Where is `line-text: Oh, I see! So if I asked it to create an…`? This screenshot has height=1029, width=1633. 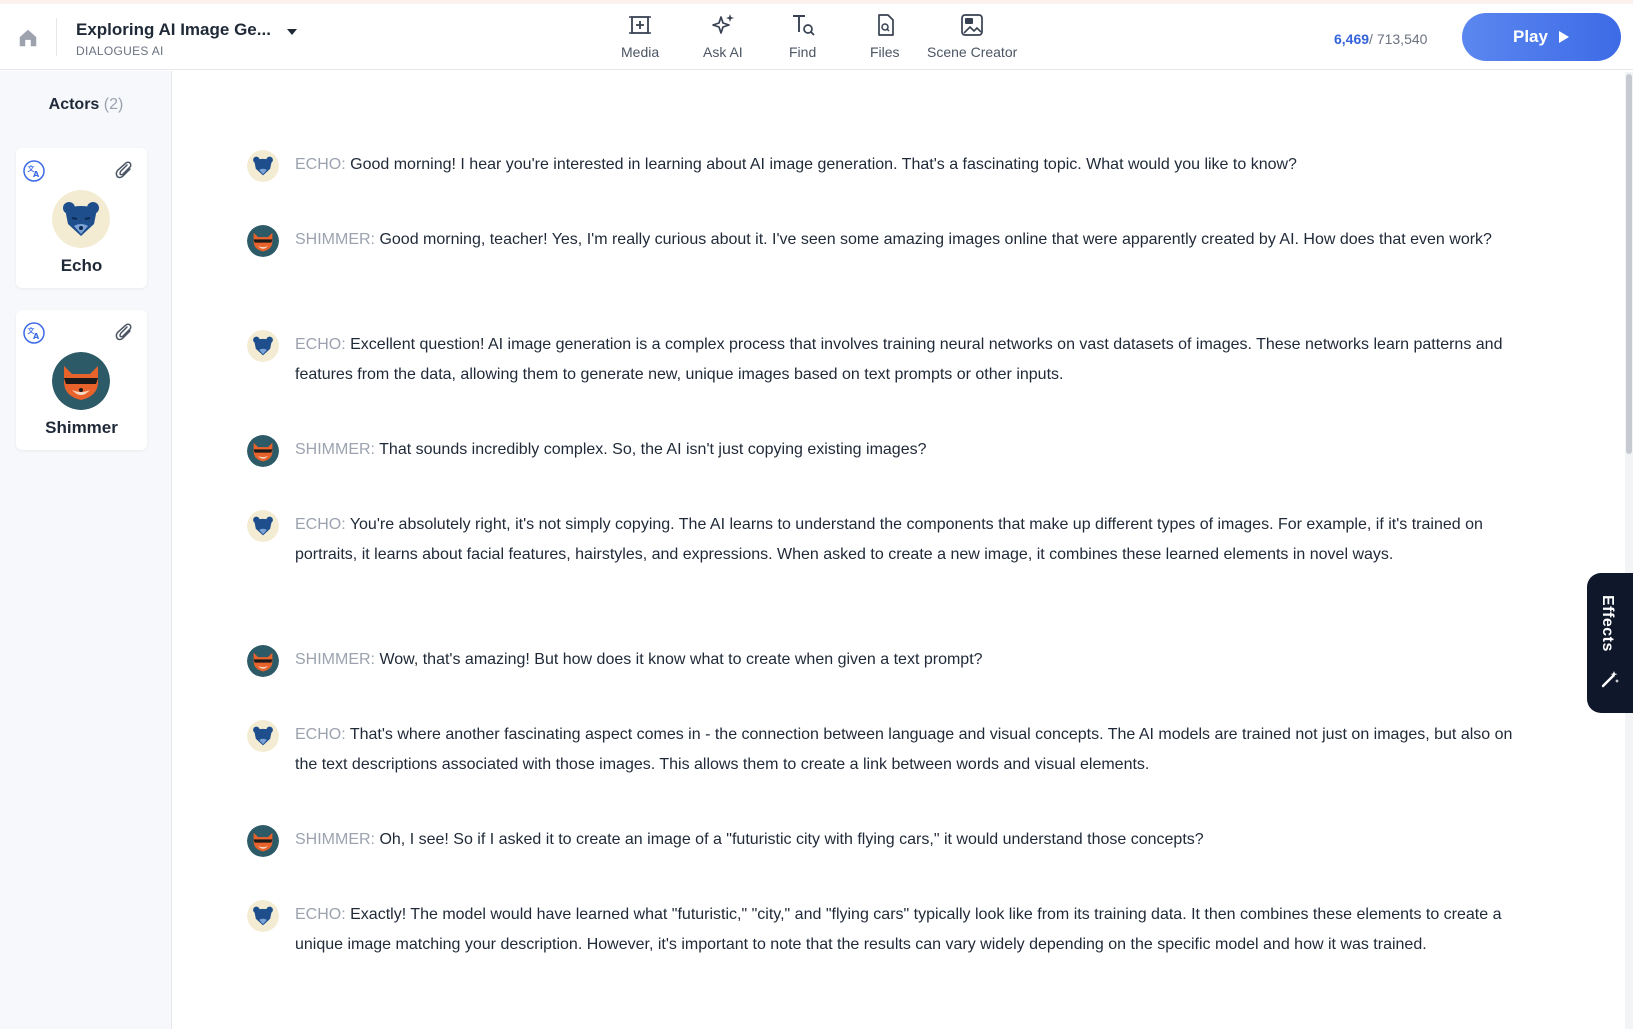 line-text: Oh, I see! So if I asked it to create an… is located at coordinates (791, 839).